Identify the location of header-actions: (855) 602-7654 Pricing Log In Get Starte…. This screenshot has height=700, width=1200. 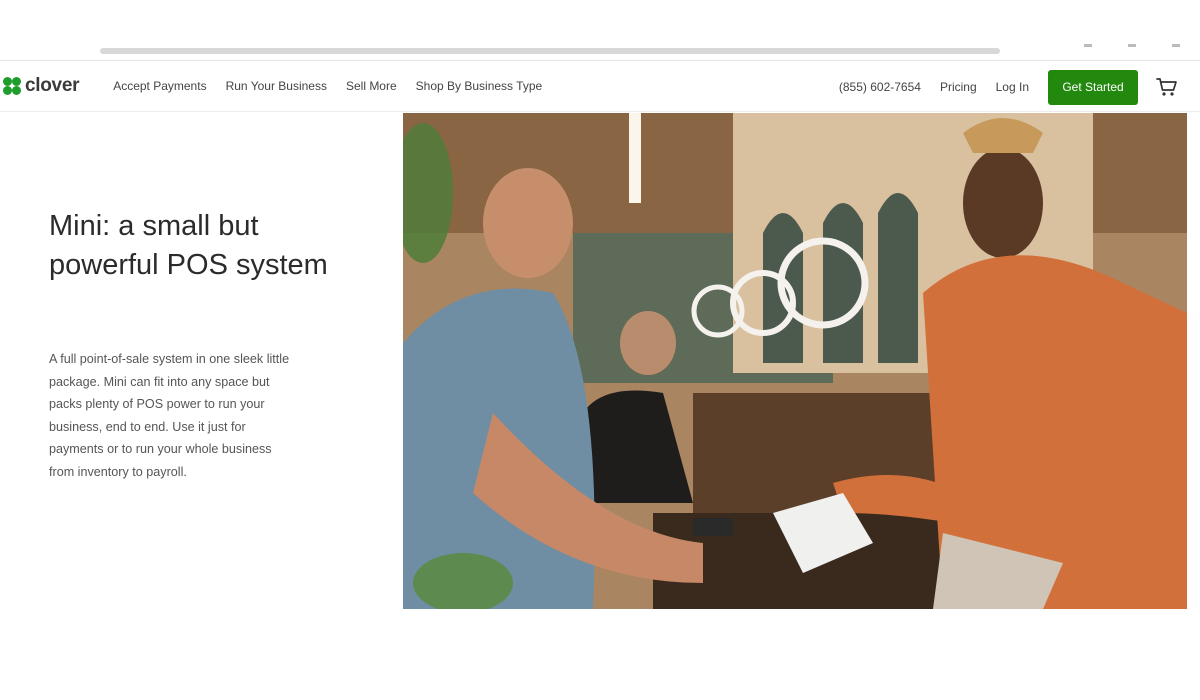
(1019, 87).